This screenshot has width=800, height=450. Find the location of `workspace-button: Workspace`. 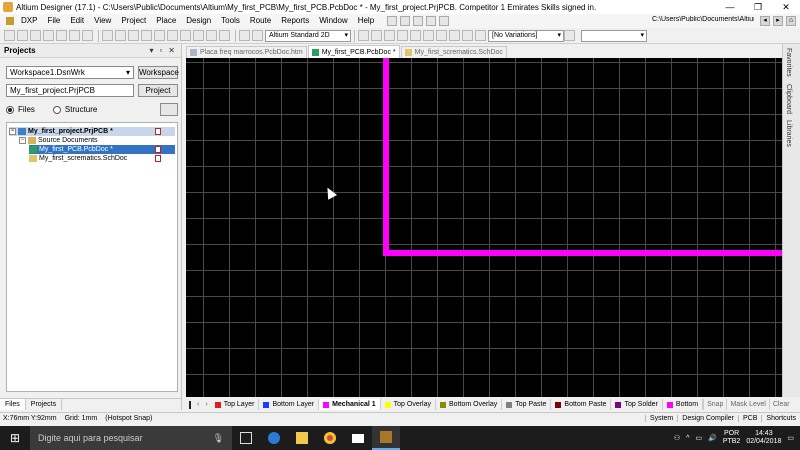

workspace-button: Workspace is located at coordinates (158, 72).